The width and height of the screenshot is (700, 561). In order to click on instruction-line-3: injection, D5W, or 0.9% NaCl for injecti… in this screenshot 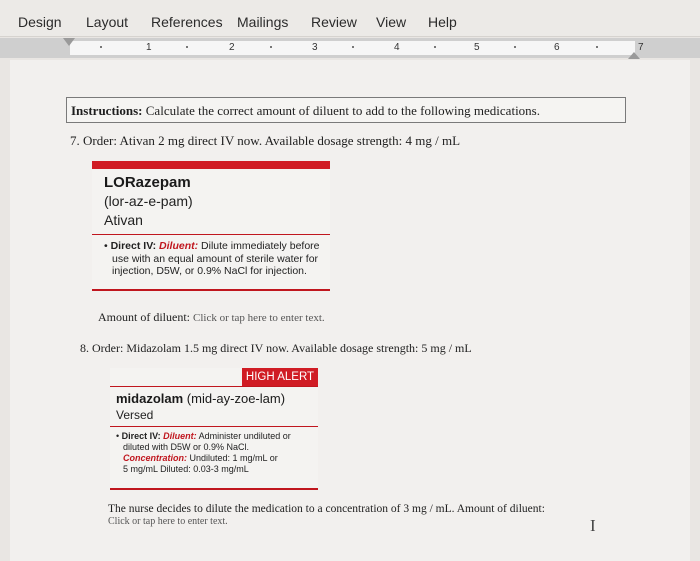, I will do `click(209, 271)`.